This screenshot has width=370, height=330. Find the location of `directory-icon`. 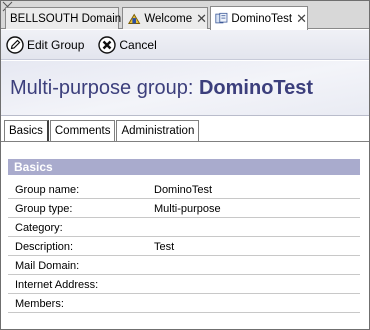

directory-icon is located at coordinates (221, 18).